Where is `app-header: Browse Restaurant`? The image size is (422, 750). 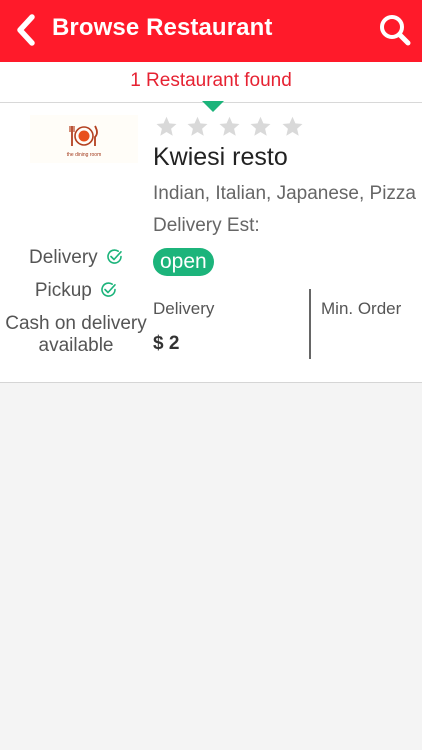 app-header: Browse Restaurant is located at coordinates (211, 31).